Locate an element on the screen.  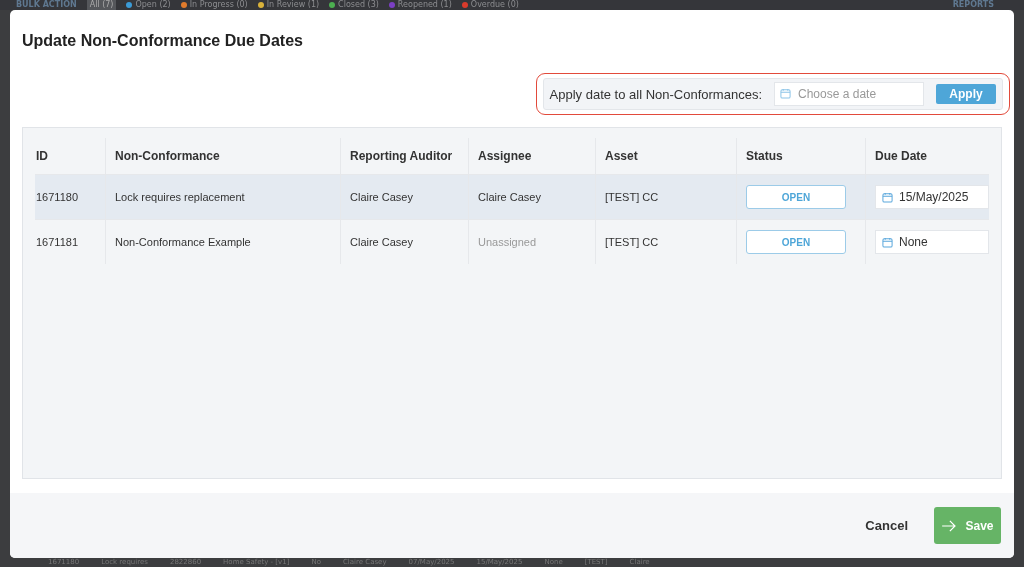
filter-tab: Reopened (1) is located at coordinates (420, 5).